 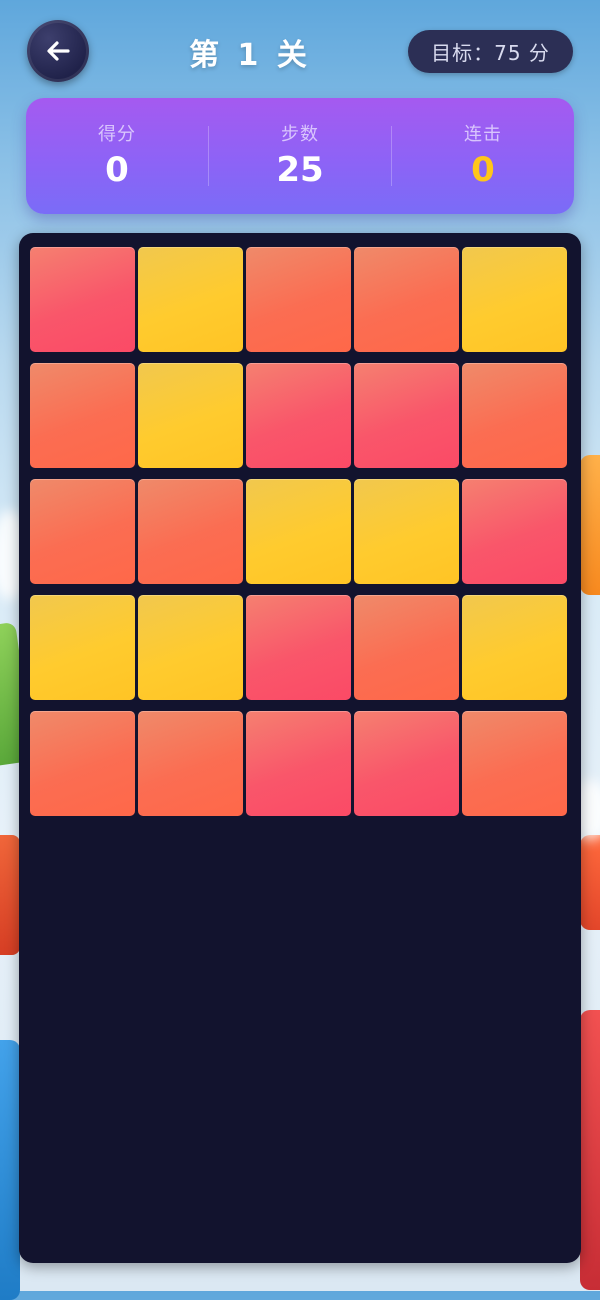 What do you see at coordinates (590, 1150) in the screenshot?
I see `background-block-crimson` at bounding box center [590, 1150].